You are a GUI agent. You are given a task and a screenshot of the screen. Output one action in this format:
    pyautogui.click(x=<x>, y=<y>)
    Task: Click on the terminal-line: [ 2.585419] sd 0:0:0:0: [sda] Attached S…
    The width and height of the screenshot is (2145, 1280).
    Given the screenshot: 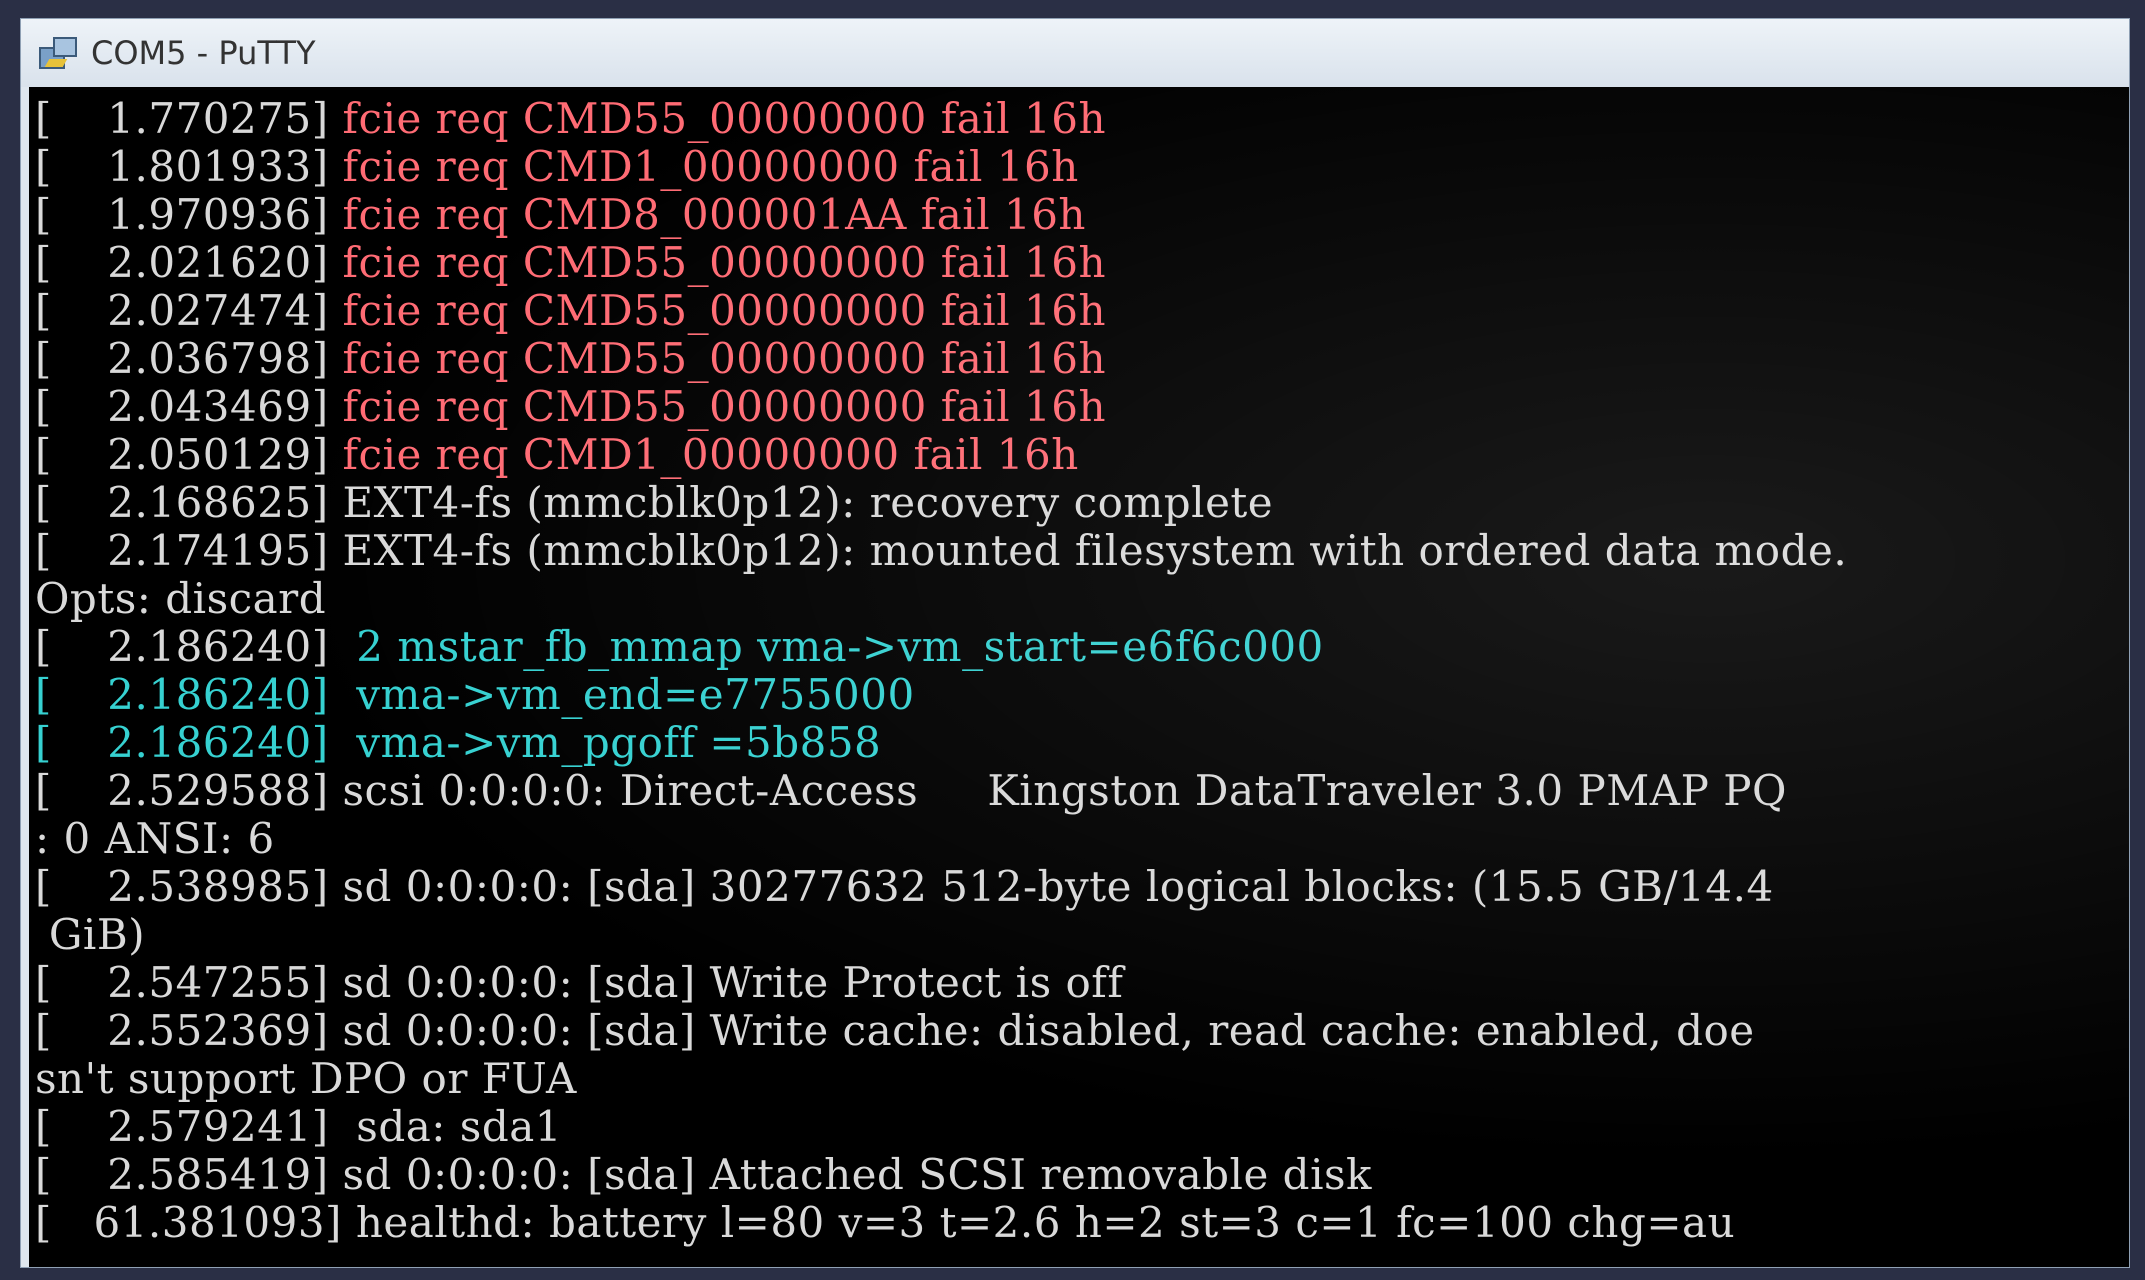 What is the action you would take?
    pyautogui.click(x=1082, y=1175)
    